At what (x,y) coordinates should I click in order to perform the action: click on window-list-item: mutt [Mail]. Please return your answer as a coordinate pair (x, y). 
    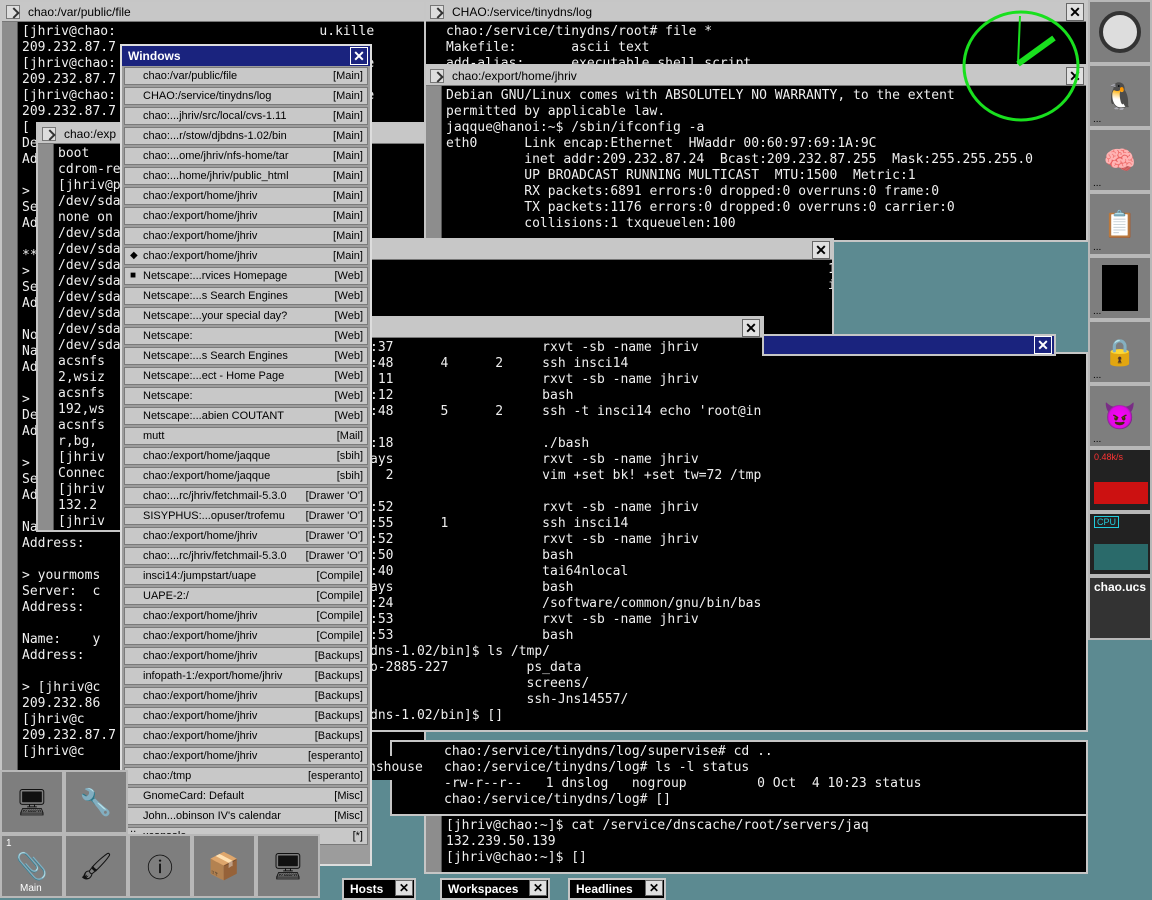
    Looking at the image, I should click on (246, 436).